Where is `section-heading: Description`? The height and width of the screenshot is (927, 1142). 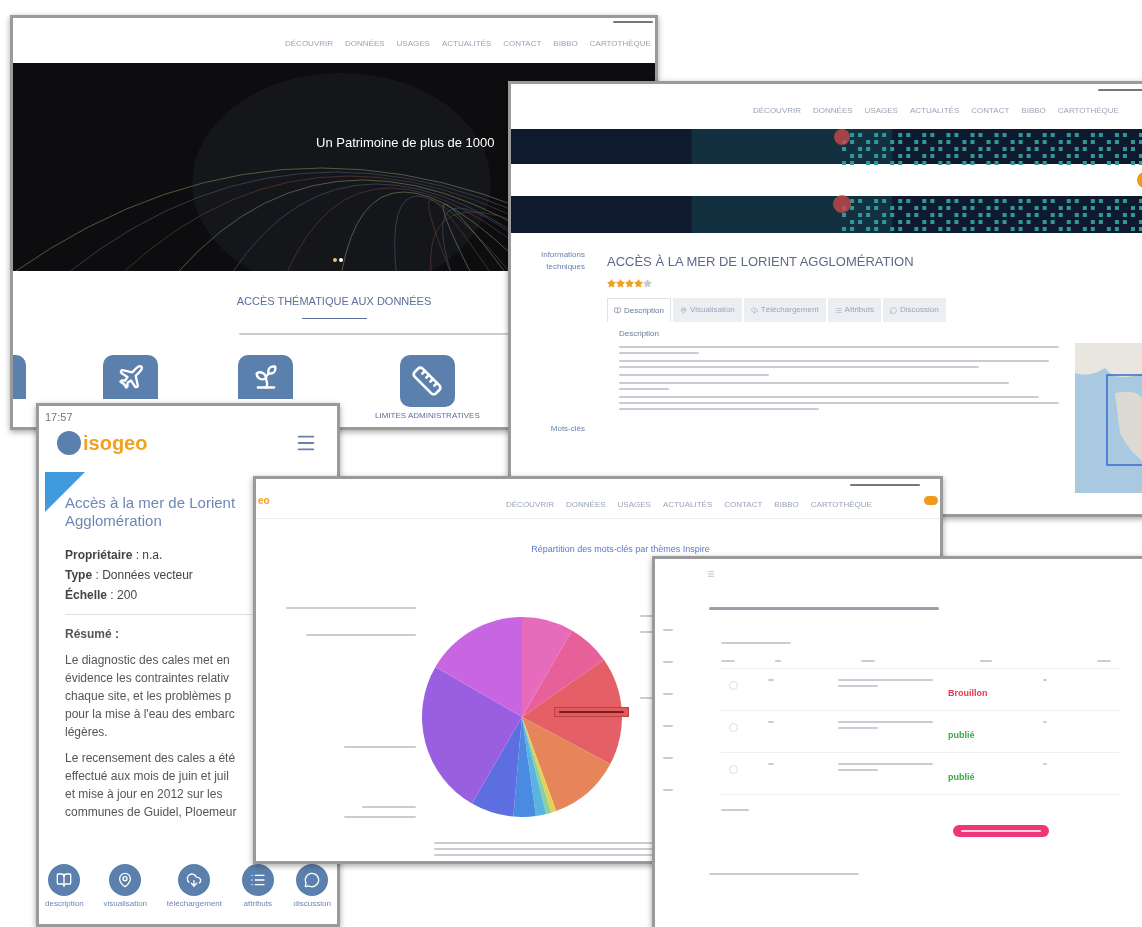 section-heading: Description is located at coordinates (639, 334).